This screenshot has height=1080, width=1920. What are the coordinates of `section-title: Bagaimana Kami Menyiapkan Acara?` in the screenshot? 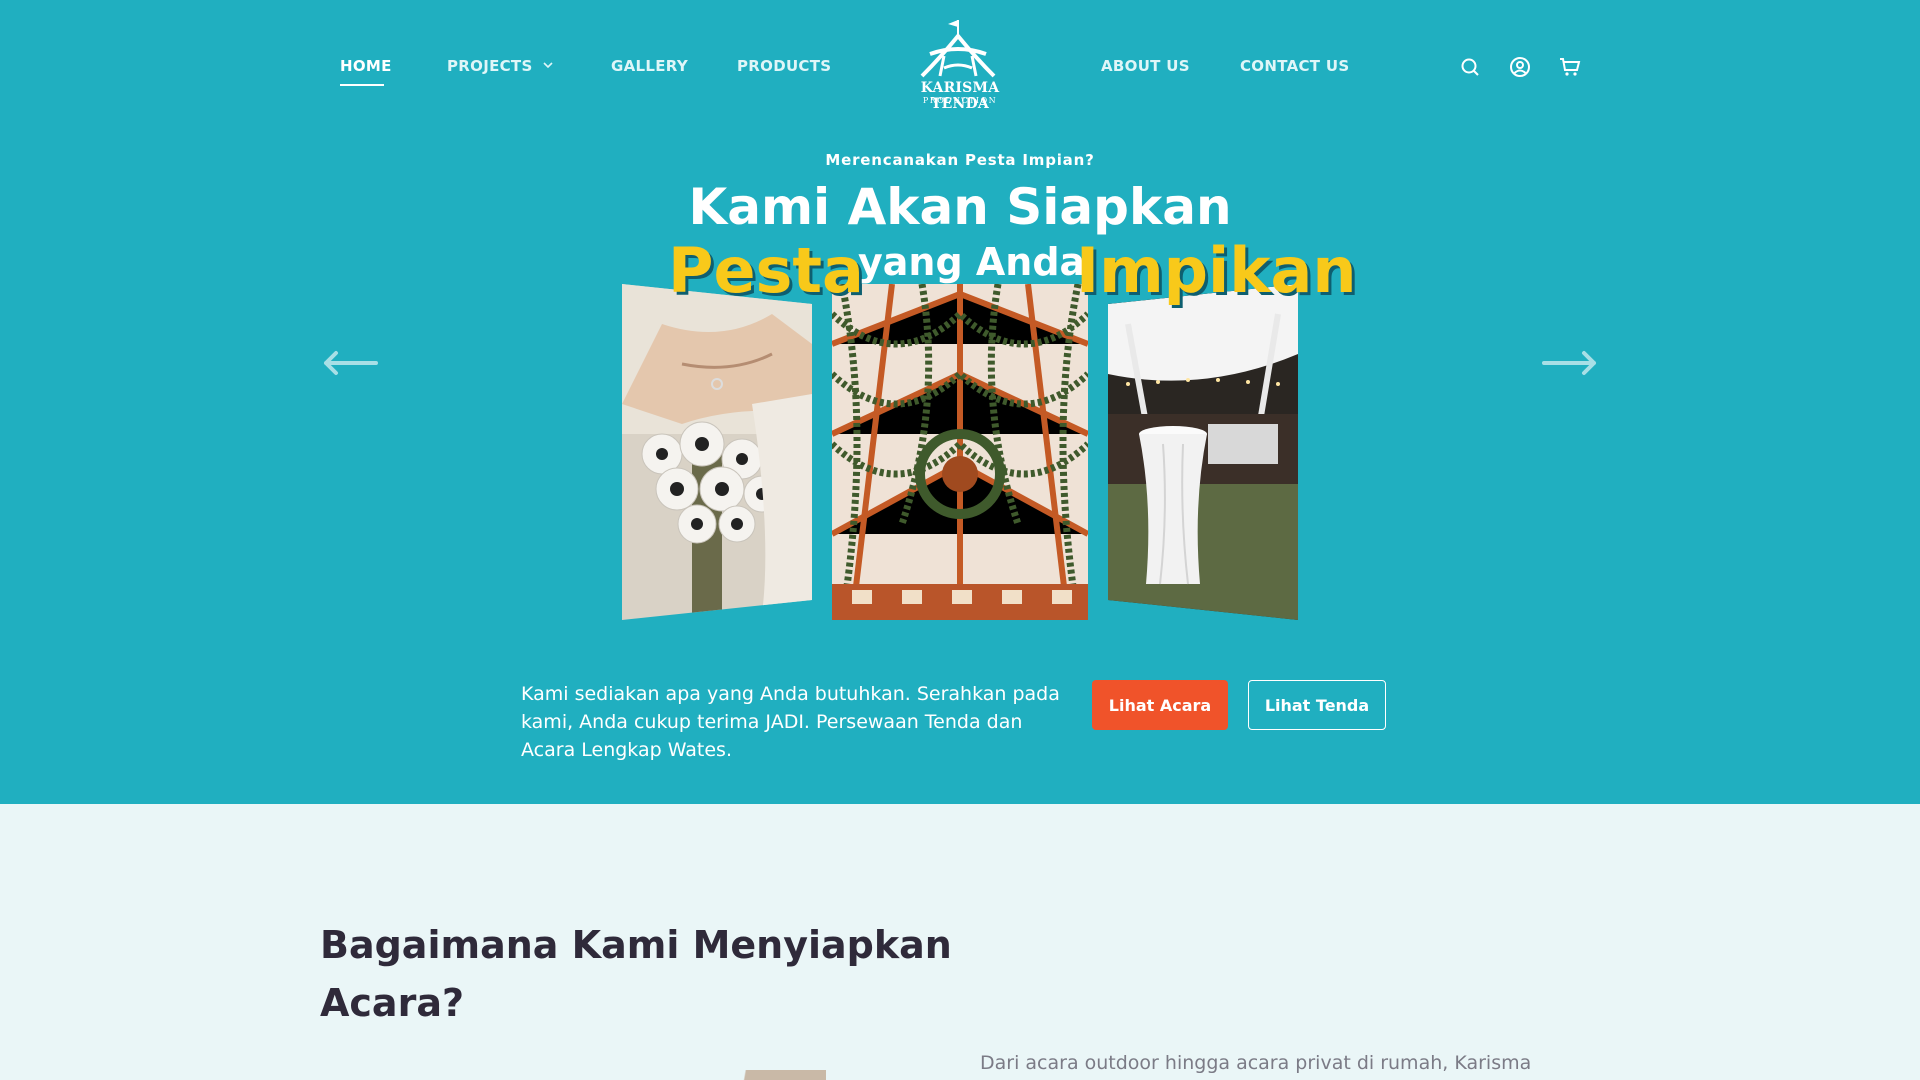 It's located at (636, 974).